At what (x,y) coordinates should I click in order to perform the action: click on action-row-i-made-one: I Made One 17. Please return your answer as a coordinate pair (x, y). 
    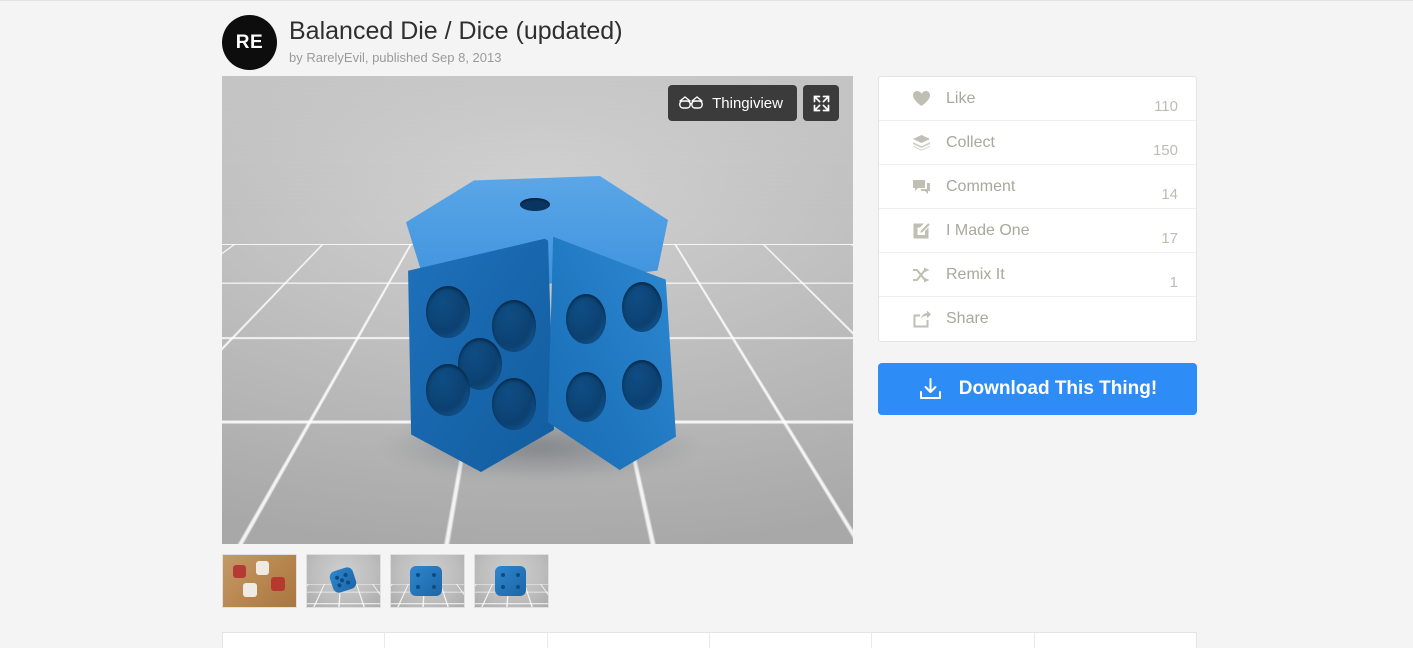
    Looking at the image, I should click on (1037, 231).